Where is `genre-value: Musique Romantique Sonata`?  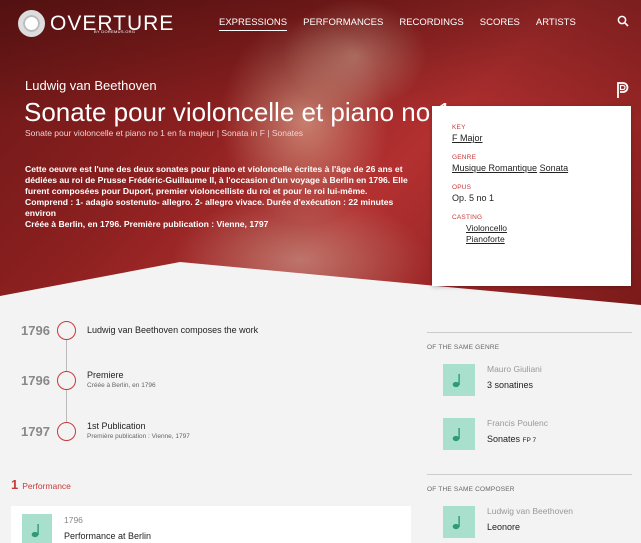 genre-value: Musique Romantique Sonata is located at coordinates (531, 168).